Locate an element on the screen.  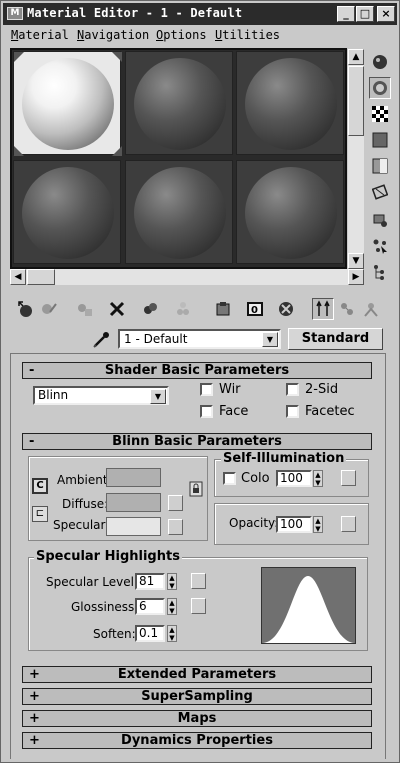
put-to-library-icon is located at coordinates (183, 309).